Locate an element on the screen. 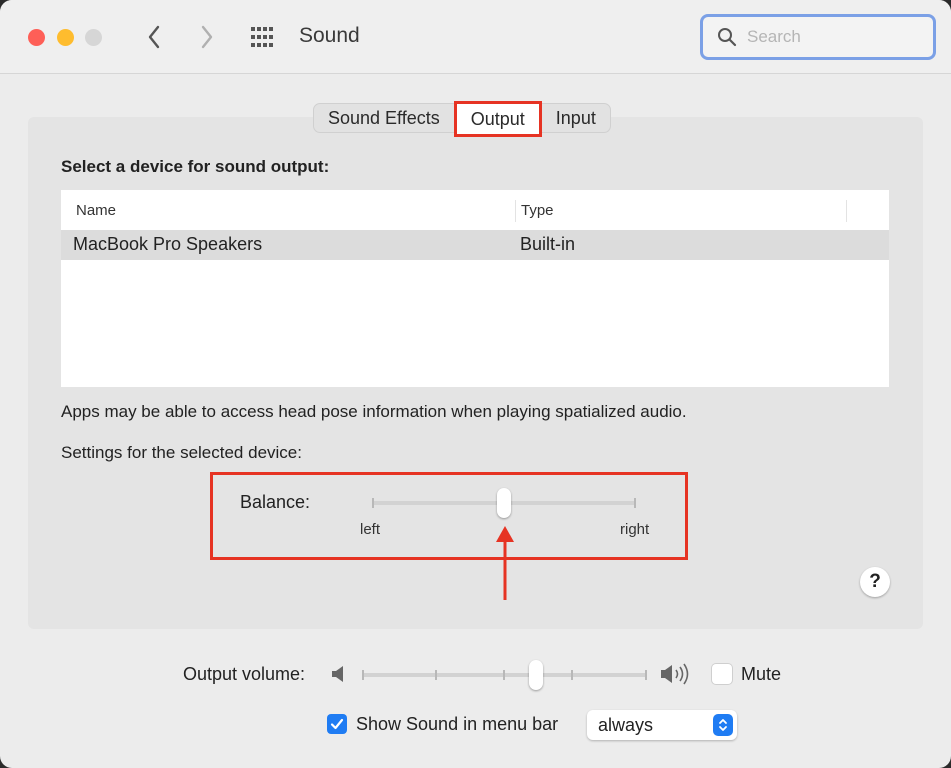 The height and width of the screenshot is (768, 951). show-in-menu-bar-checkbox is located at coordinates (337, 724).